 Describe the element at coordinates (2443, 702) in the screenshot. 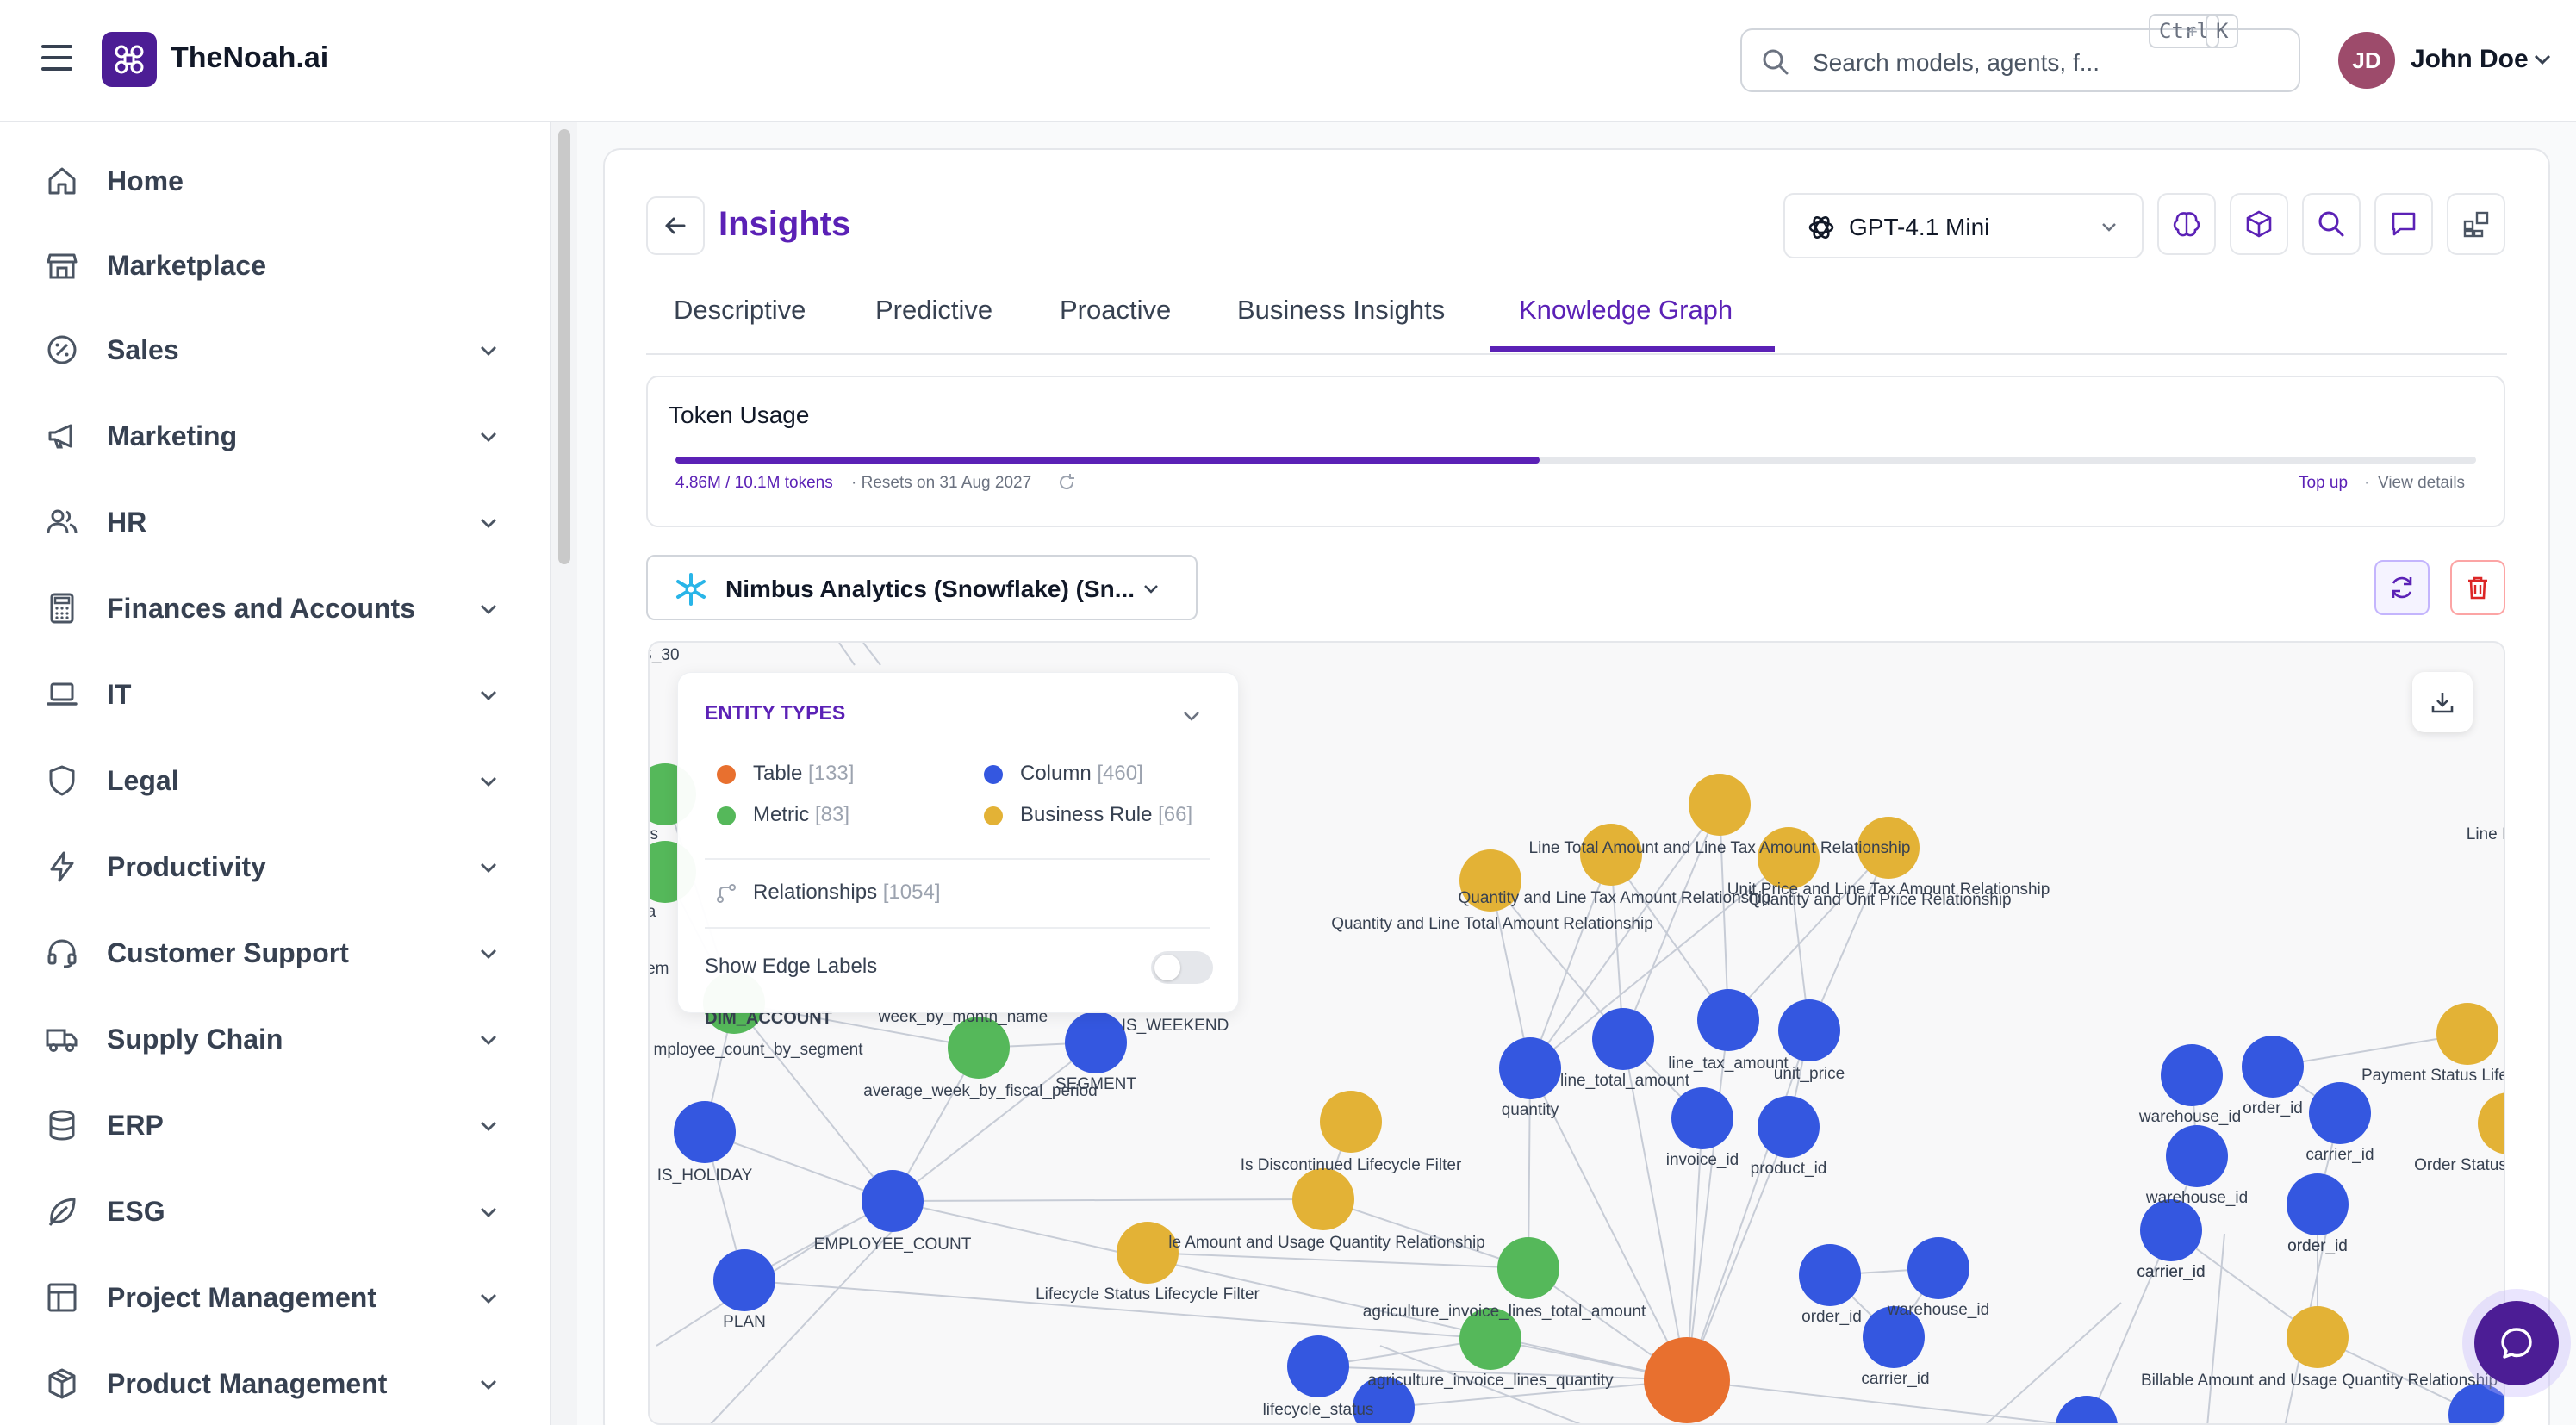

I see `download-button` at that location.